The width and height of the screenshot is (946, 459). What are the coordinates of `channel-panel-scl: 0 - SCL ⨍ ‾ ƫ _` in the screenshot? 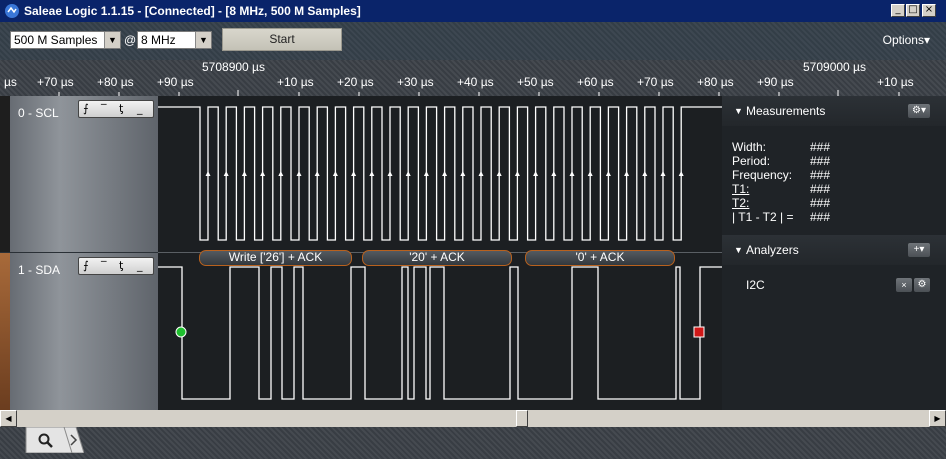 It's located at (79, 174).